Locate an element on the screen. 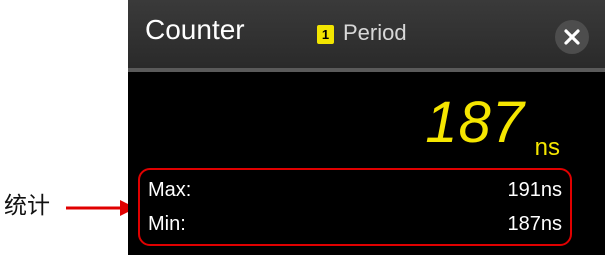 This screenshot has height=255, width=605. close-button is located at coordinates (572, 37).